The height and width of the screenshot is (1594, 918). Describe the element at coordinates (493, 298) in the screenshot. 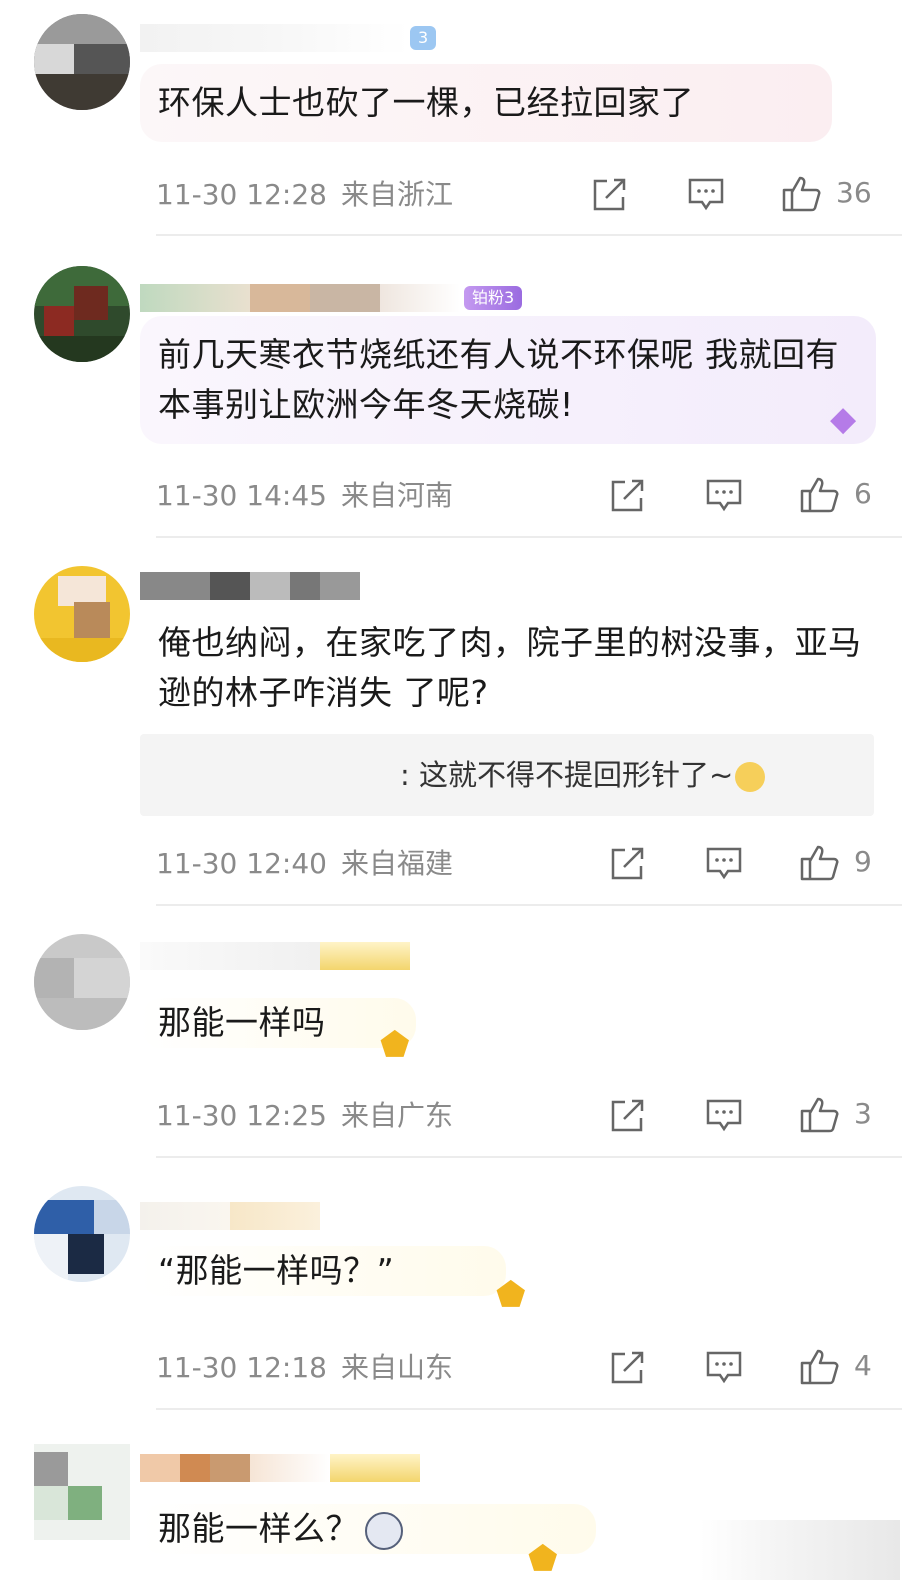

I see `fan-badge: 铂粉3` at that location.